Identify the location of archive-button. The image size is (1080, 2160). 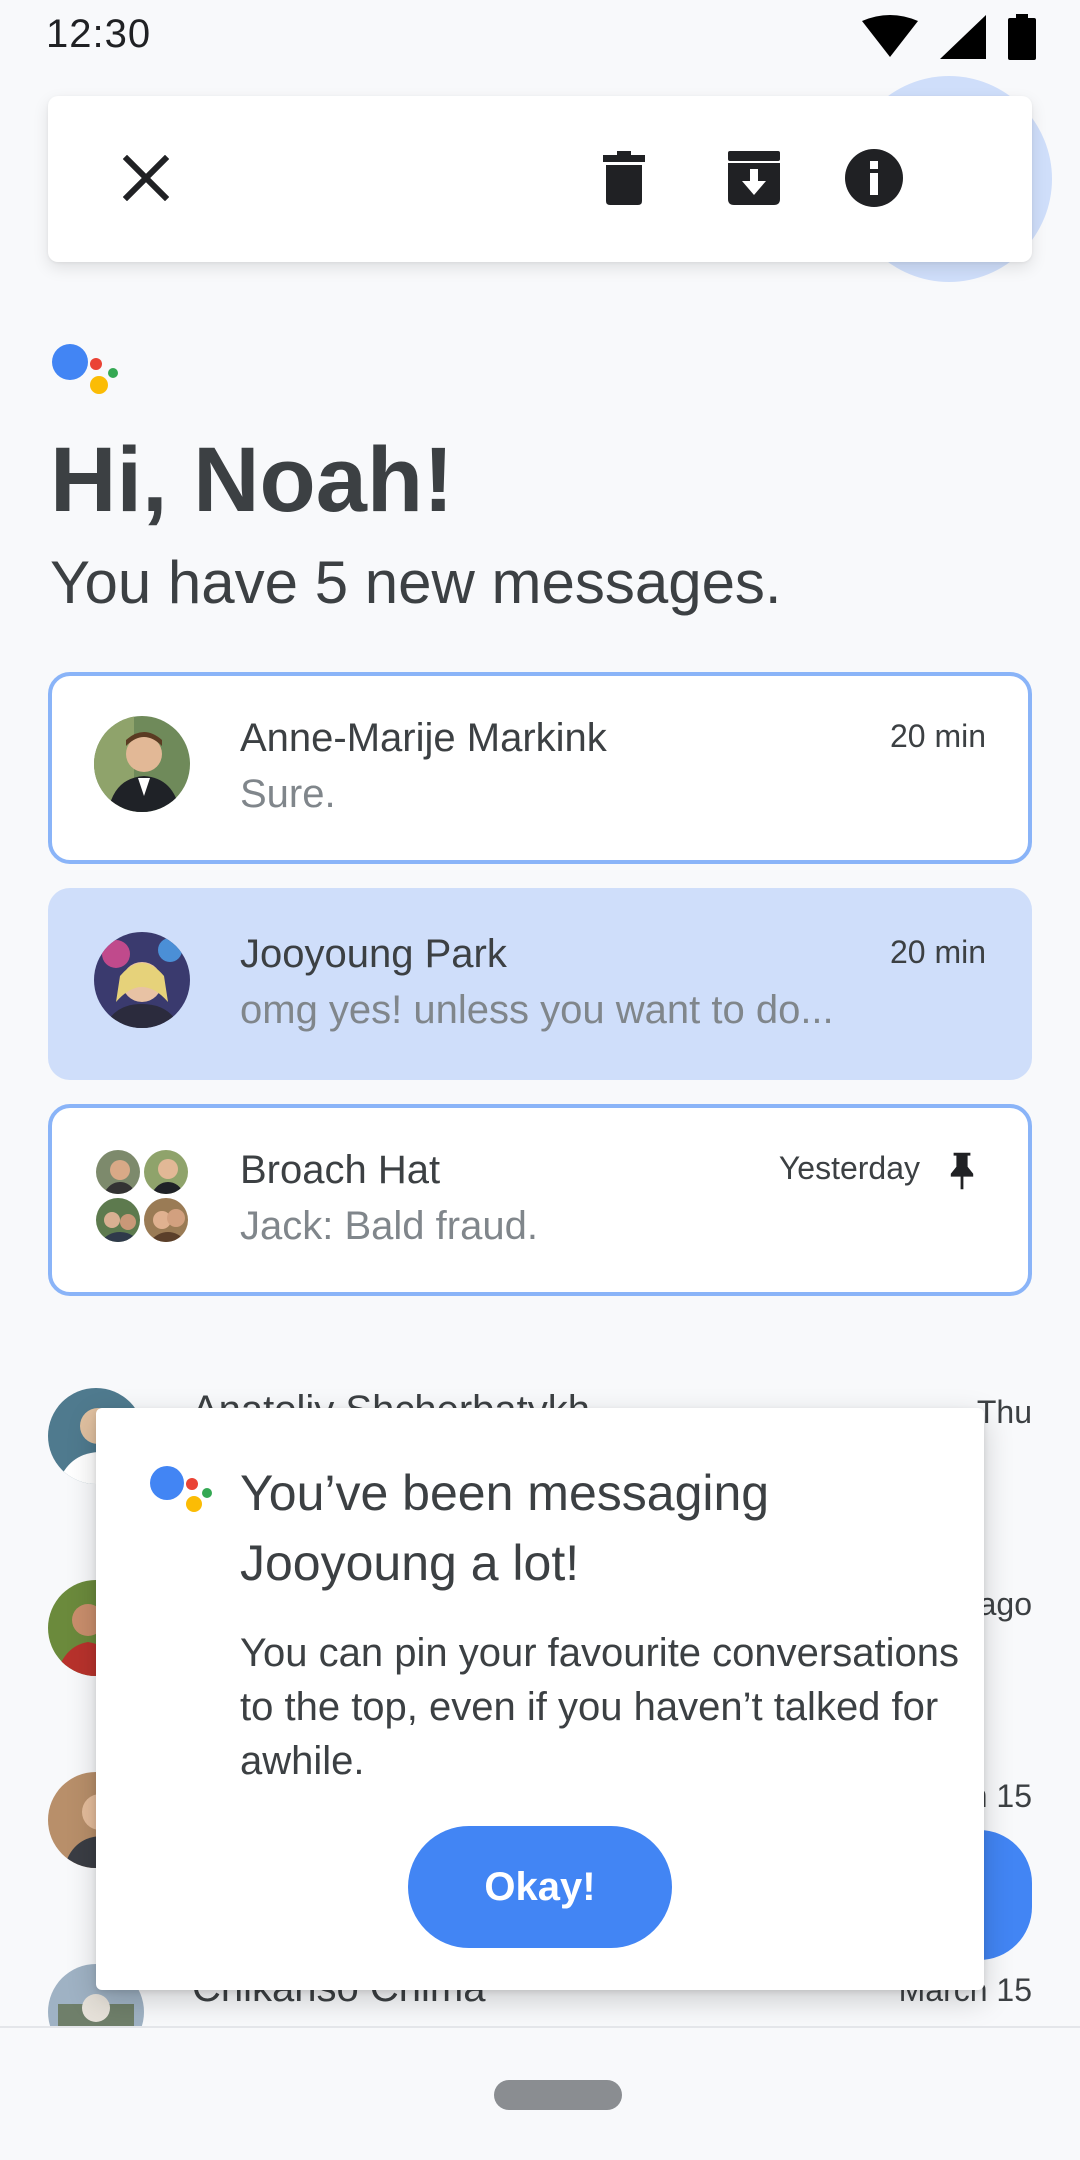
(754, 178).